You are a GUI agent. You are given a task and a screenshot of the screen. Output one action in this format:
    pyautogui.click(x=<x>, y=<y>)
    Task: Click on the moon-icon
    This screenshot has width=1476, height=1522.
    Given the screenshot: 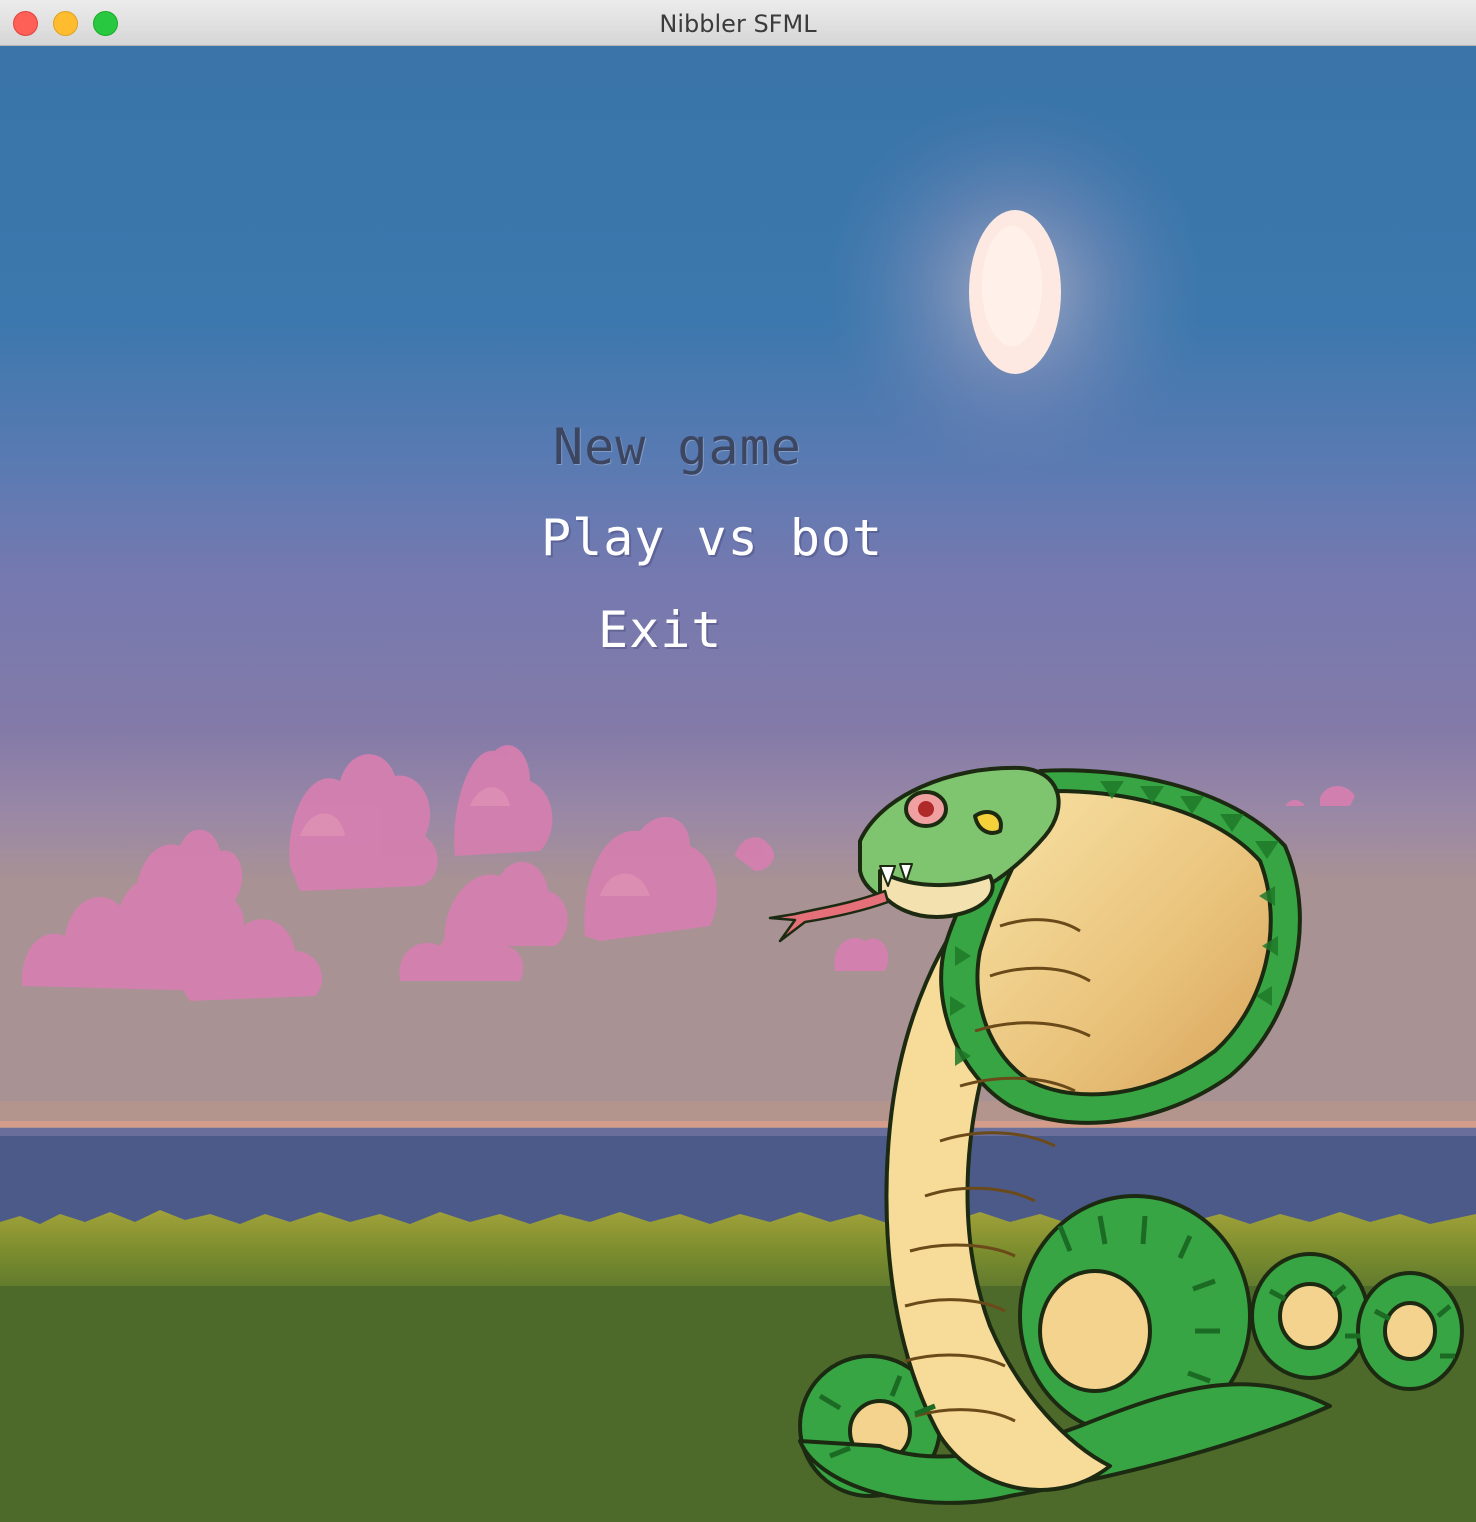 What is the action you would take?
    pyautogui.click(x=1015, y=291)
    